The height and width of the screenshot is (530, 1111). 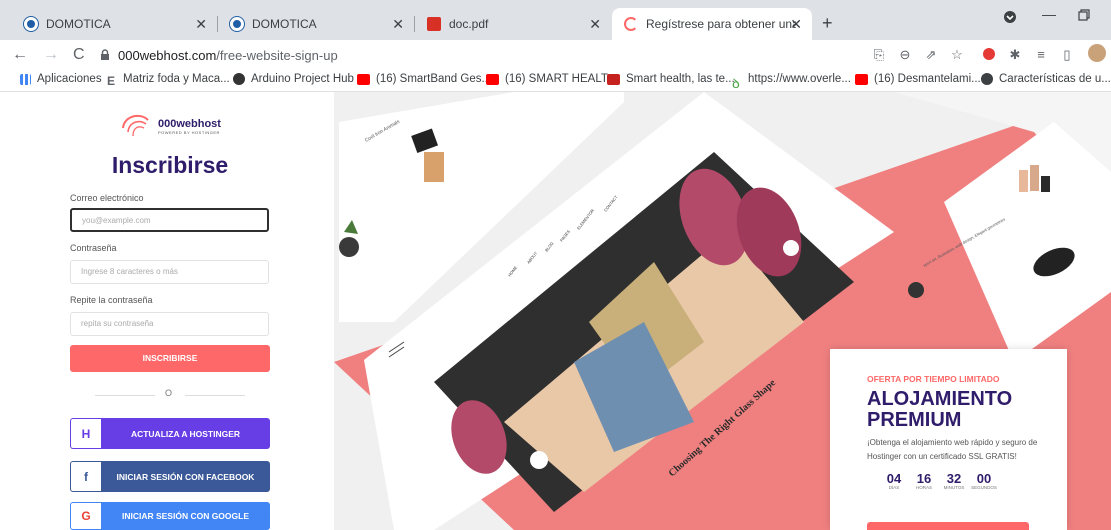 I want to click on minimize-icon: —, so click(x=1049, y=14).